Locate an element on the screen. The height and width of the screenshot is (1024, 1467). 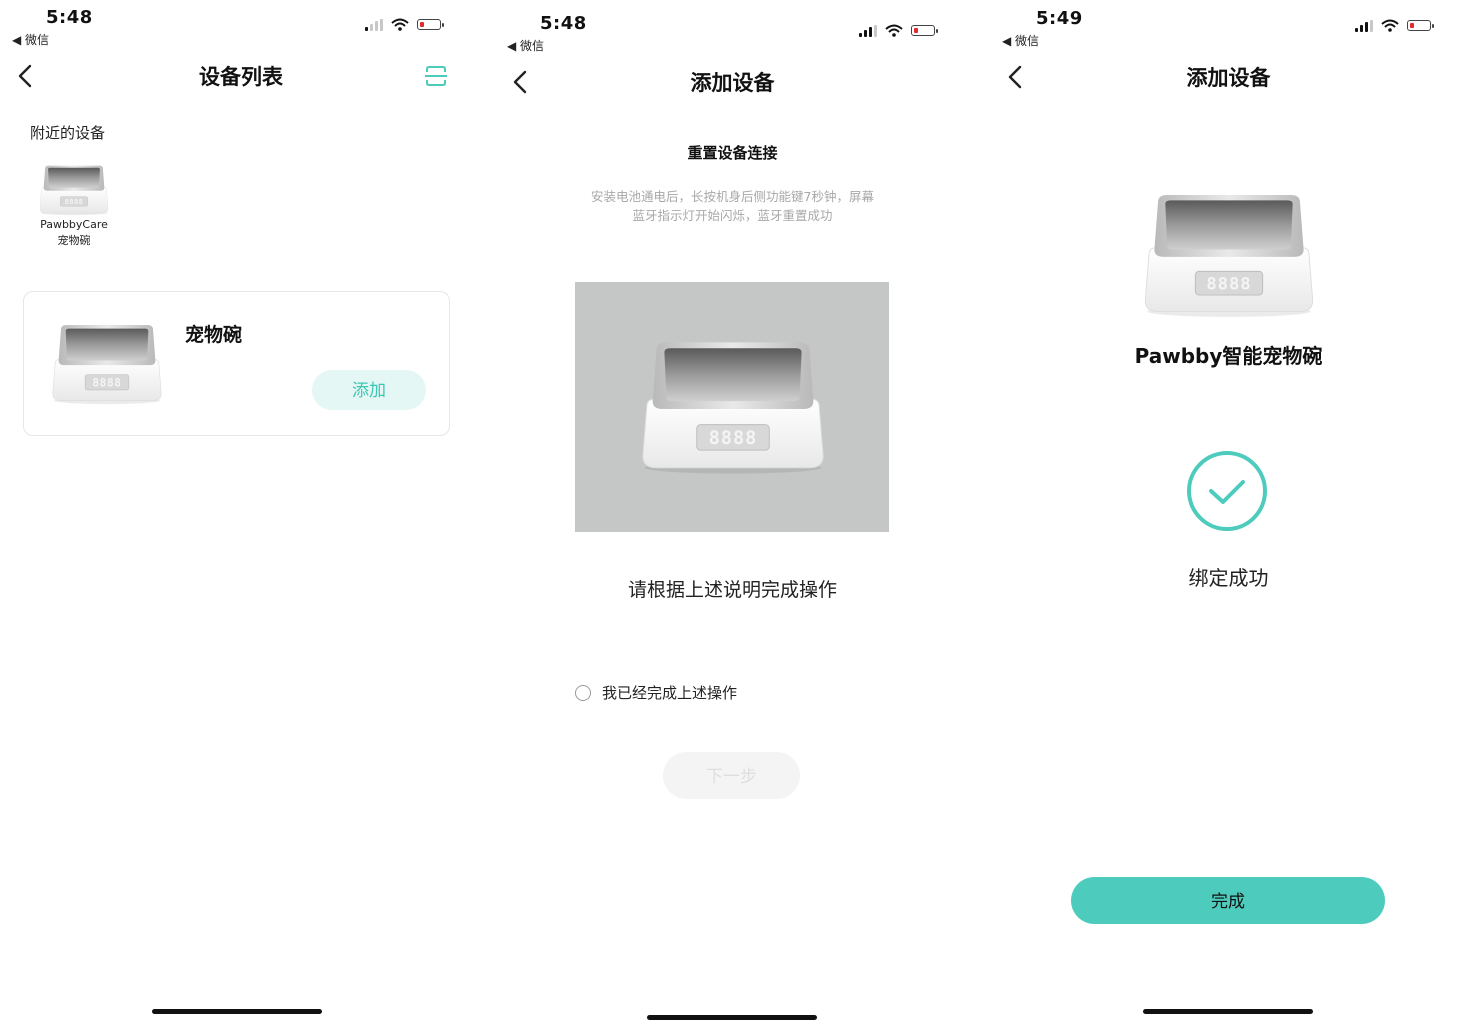
nearby-device-item: PawbbyCare 宠物碗 is located at coordinates (74, 206).